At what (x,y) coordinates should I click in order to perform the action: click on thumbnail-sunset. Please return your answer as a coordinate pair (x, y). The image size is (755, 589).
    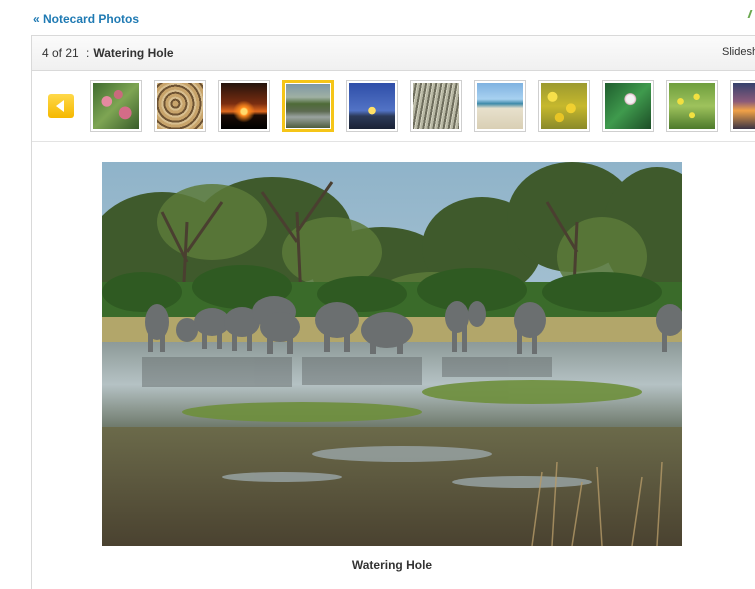
    Looking at the image, I should click on (244, 106).